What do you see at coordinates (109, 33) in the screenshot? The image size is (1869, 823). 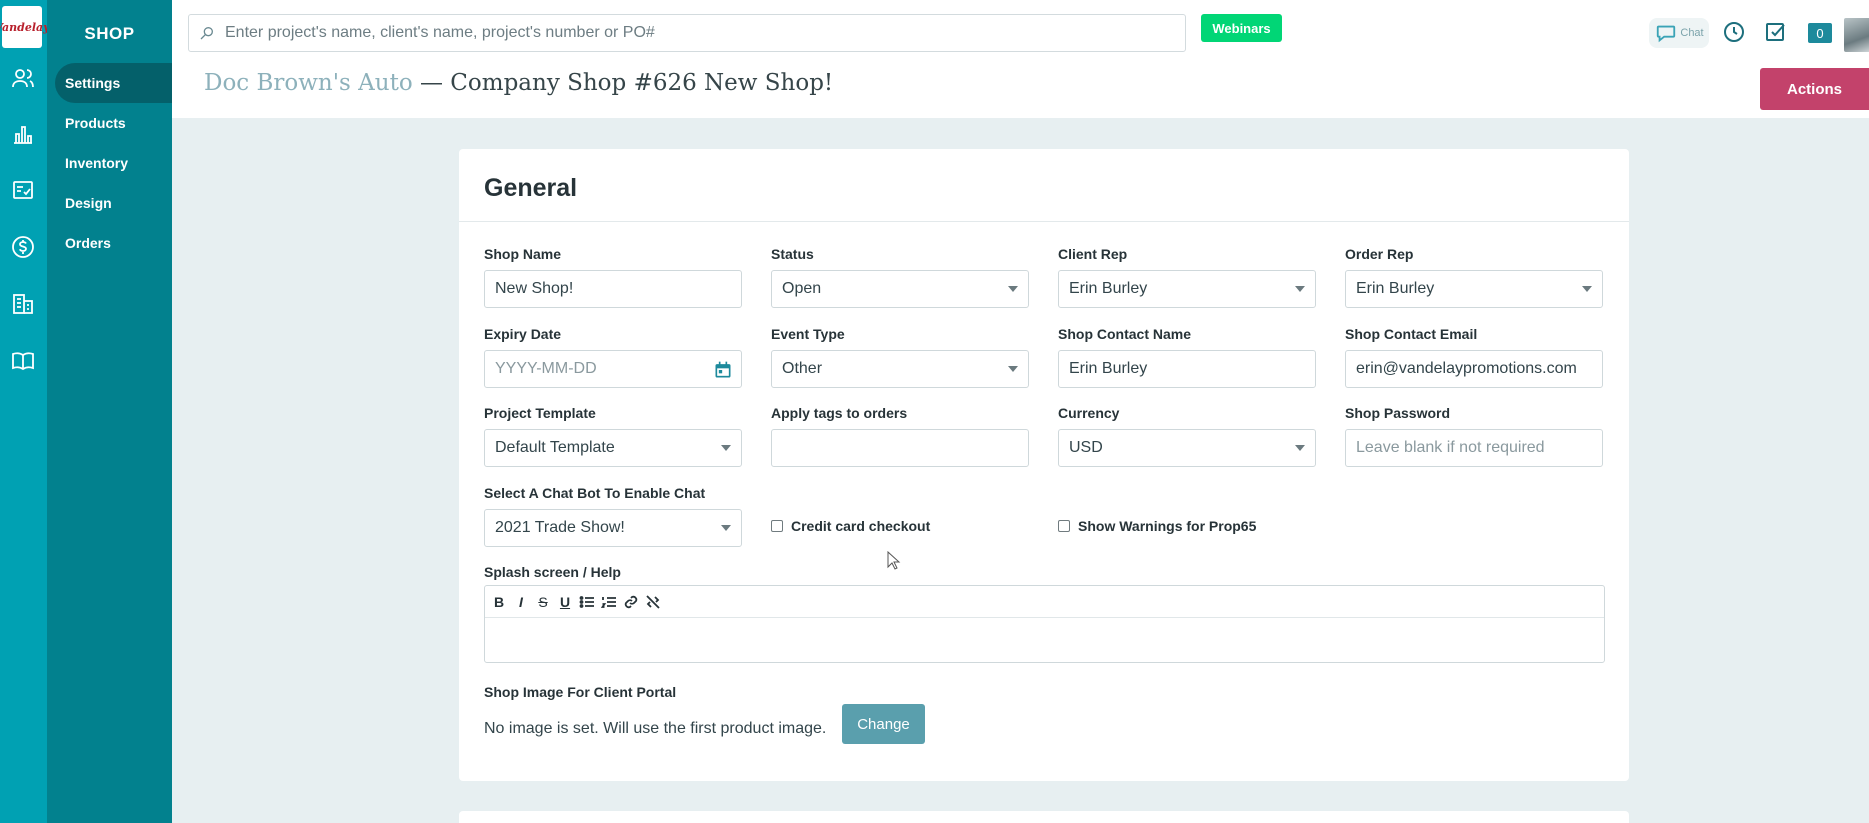 I see `subnav-title: SHOP` at bounding box center [109, 33].